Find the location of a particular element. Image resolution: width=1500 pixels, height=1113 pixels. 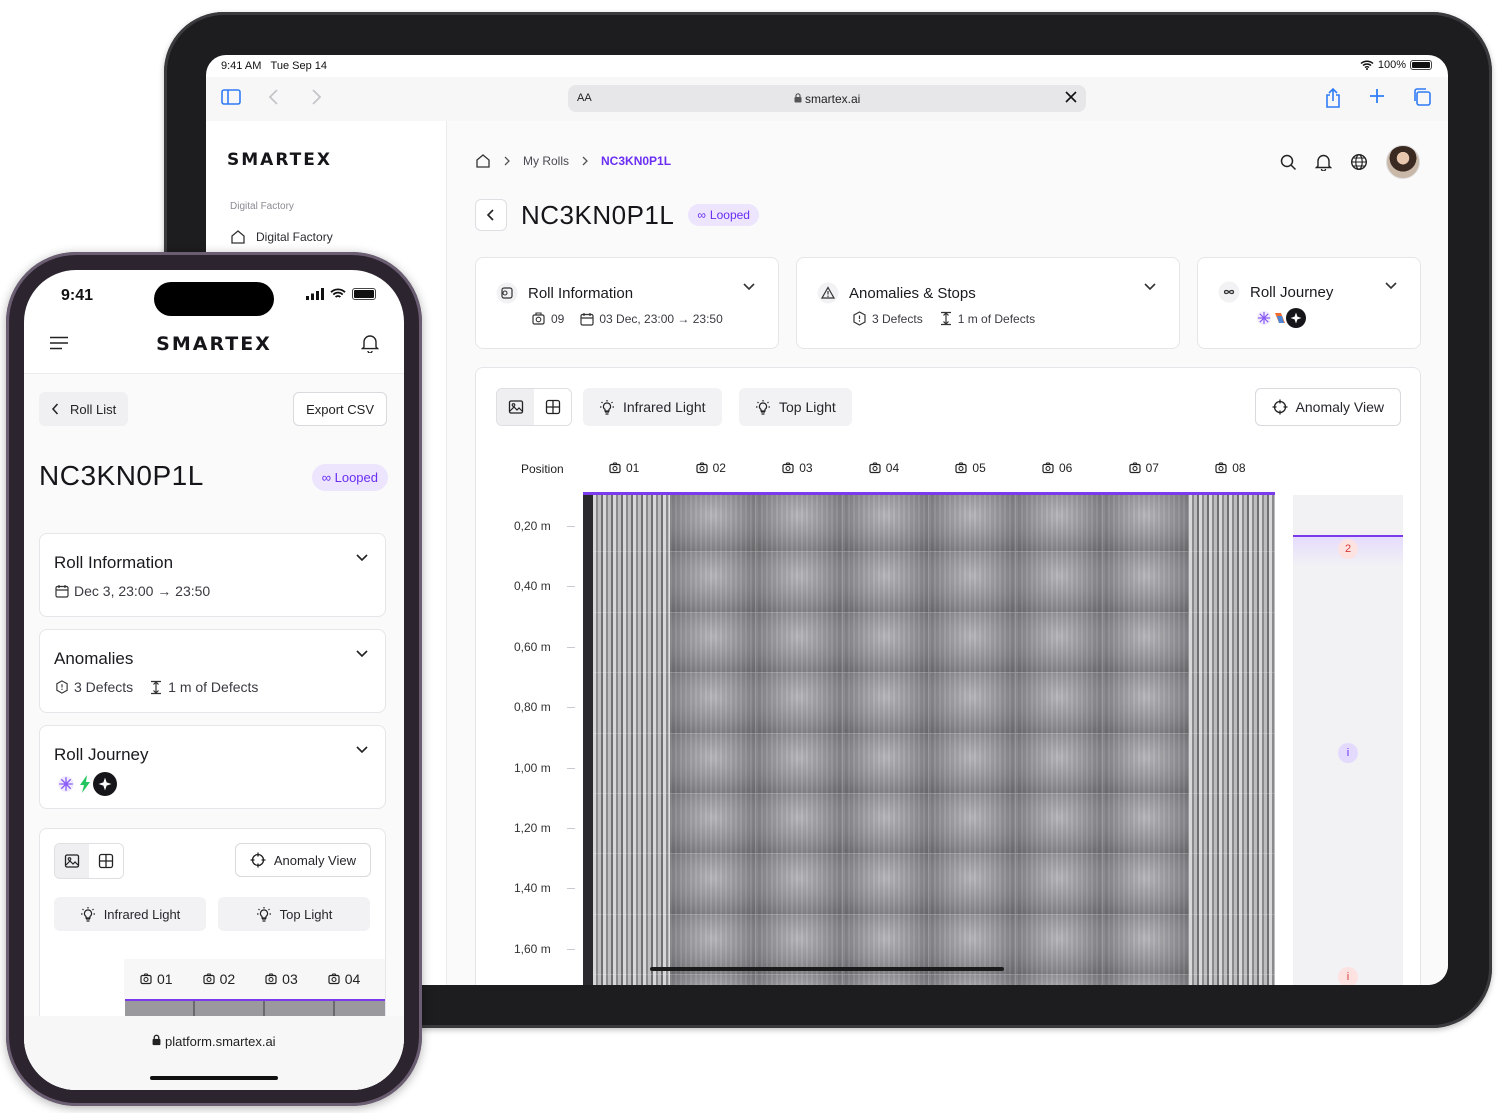

tabs-overview-icon is located at coordinates (1422, 97).